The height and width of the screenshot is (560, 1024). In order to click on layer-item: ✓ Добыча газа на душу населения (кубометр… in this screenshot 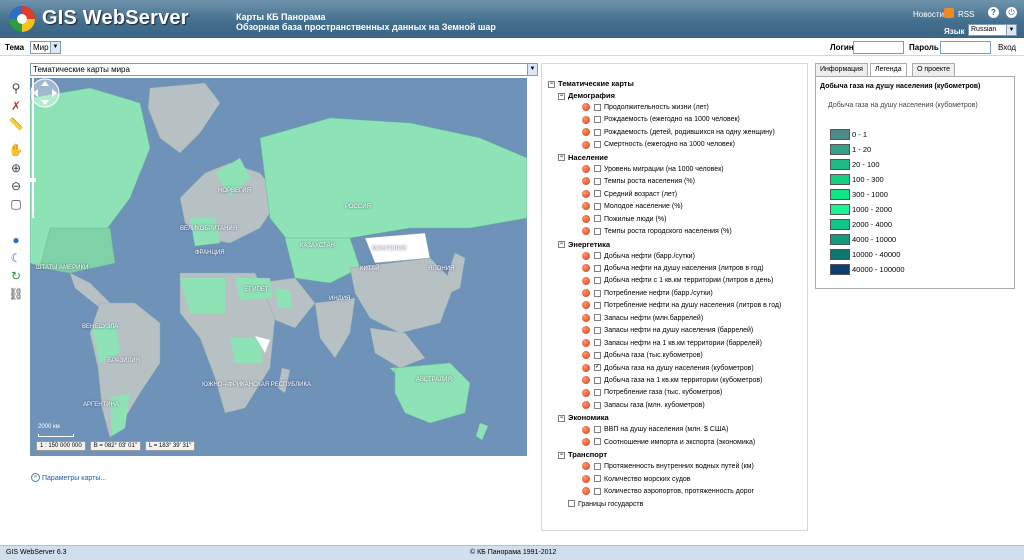, I will do `click(668, 369)`.